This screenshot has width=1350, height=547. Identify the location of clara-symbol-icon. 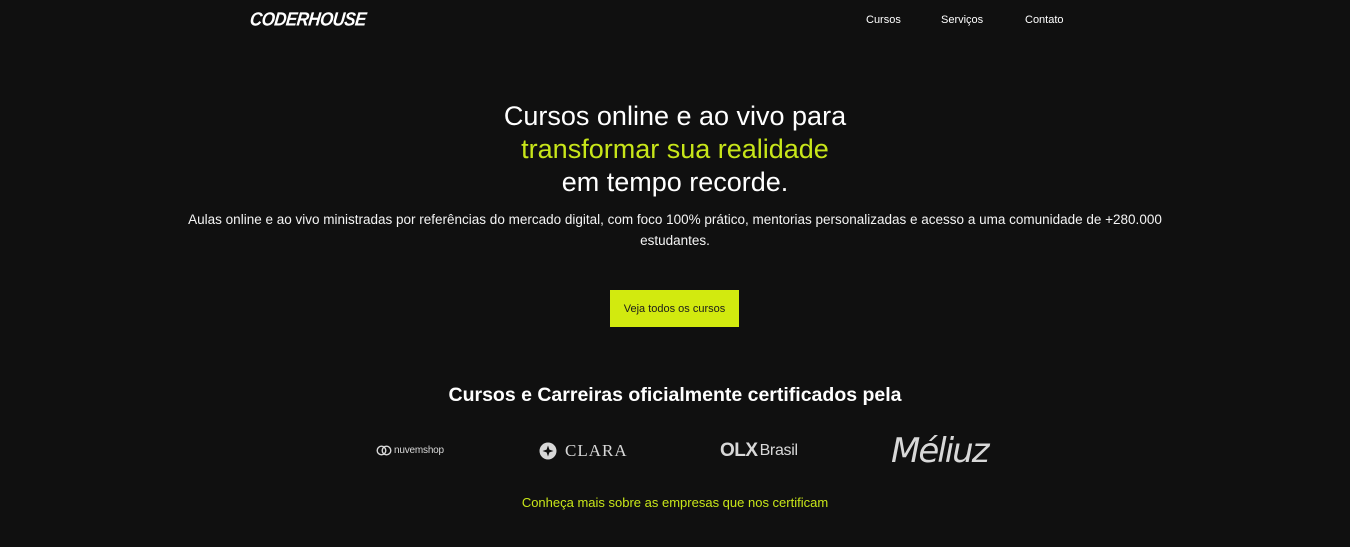
(548, 451).